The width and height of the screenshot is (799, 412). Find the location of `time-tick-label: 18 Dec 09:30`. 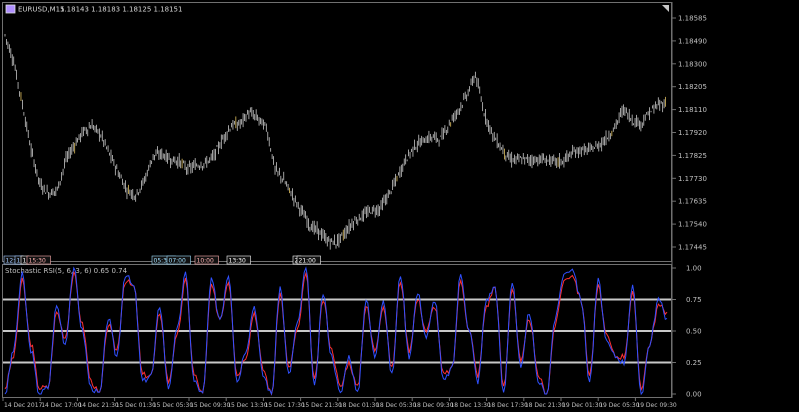

time-tick-label: 18 Dec 09:30 is located at coordinates (433, 405).